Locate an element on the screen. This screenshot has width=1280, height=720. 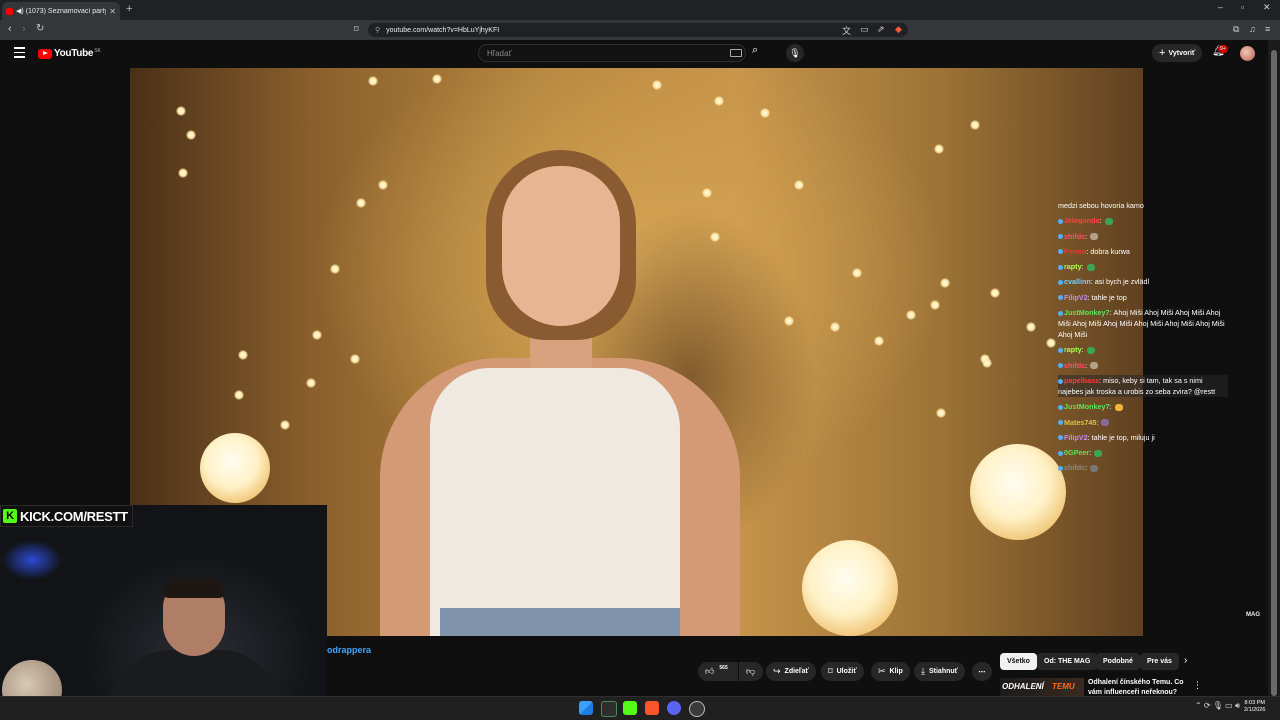
menu-icon is located at coordinates (19, 54).